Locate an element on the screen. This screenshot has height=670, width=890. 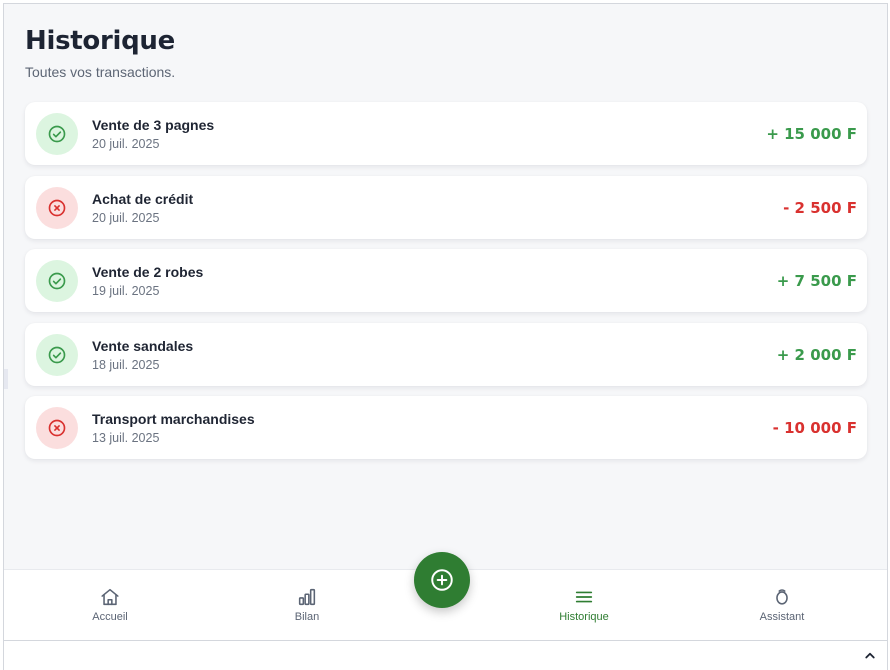
nav-item-historique: Historique is located at coordinates (584, 604).